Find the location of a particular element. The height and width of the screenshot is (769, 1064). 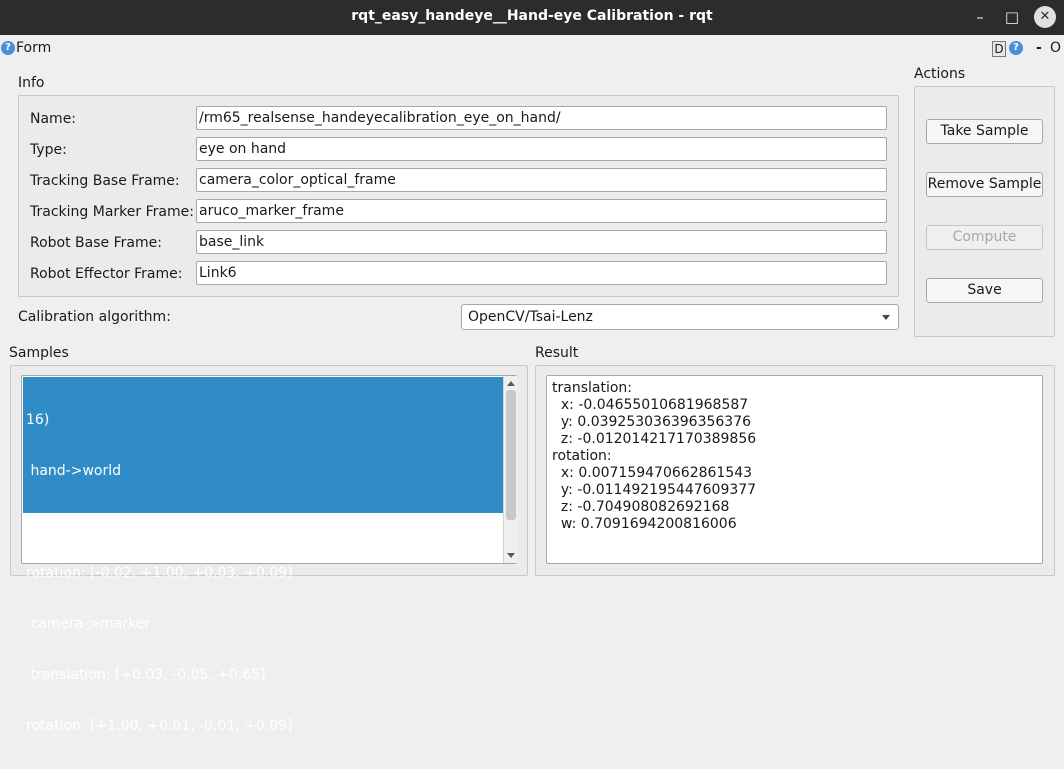

actions-group-title: Actions is located at coordinates (940, 74).